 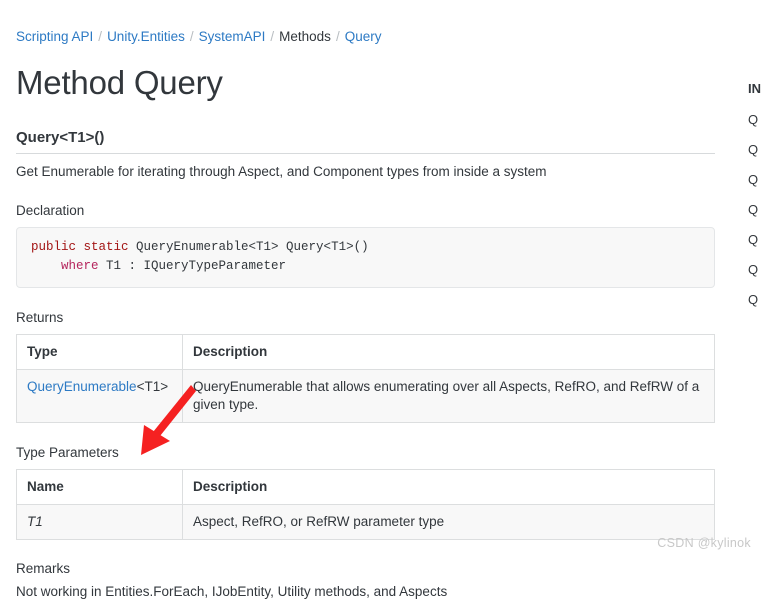 What do you see at coordinates (146, 36) in the screenshot?
I see `breadcrumb-item-unity-entities: Unity.Entities` at bounding box center [146, 36].